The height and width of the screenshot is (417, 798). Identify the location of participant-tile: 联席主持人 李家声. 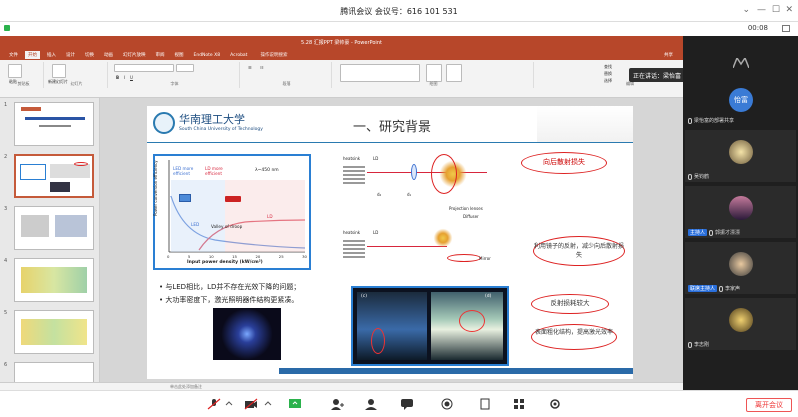
(740, 268).